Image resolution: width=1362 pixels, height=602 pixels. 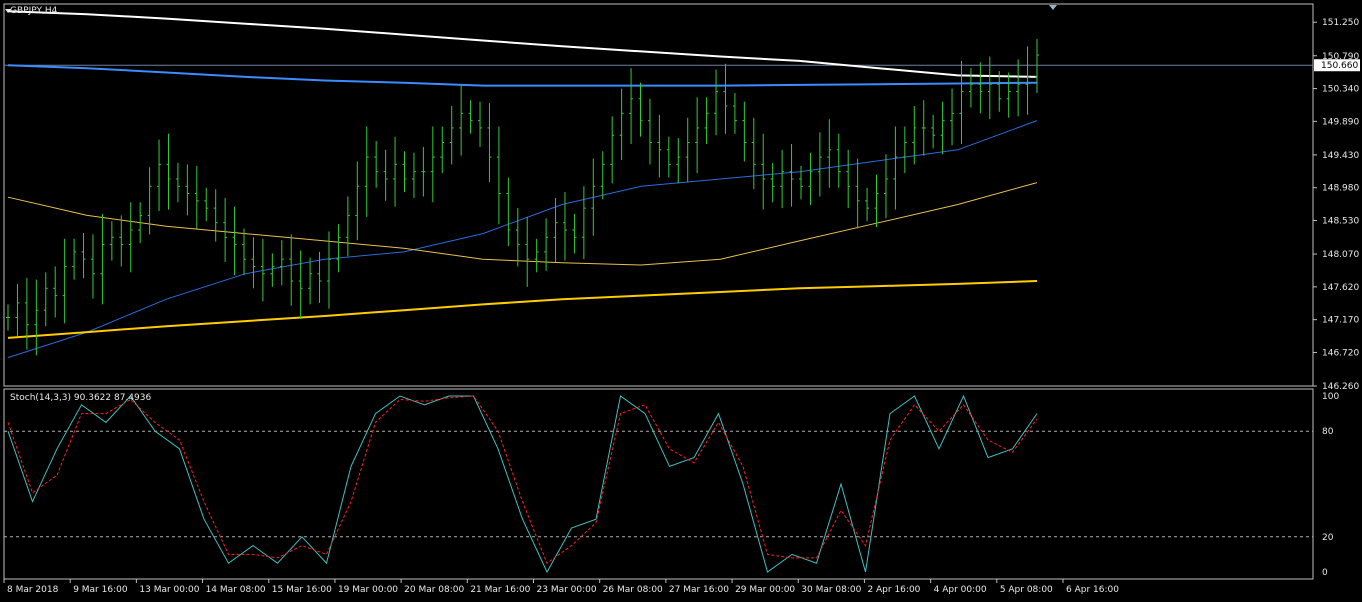 I want to click on price-tick-label: 151.250, so click(x=1340, y=23).